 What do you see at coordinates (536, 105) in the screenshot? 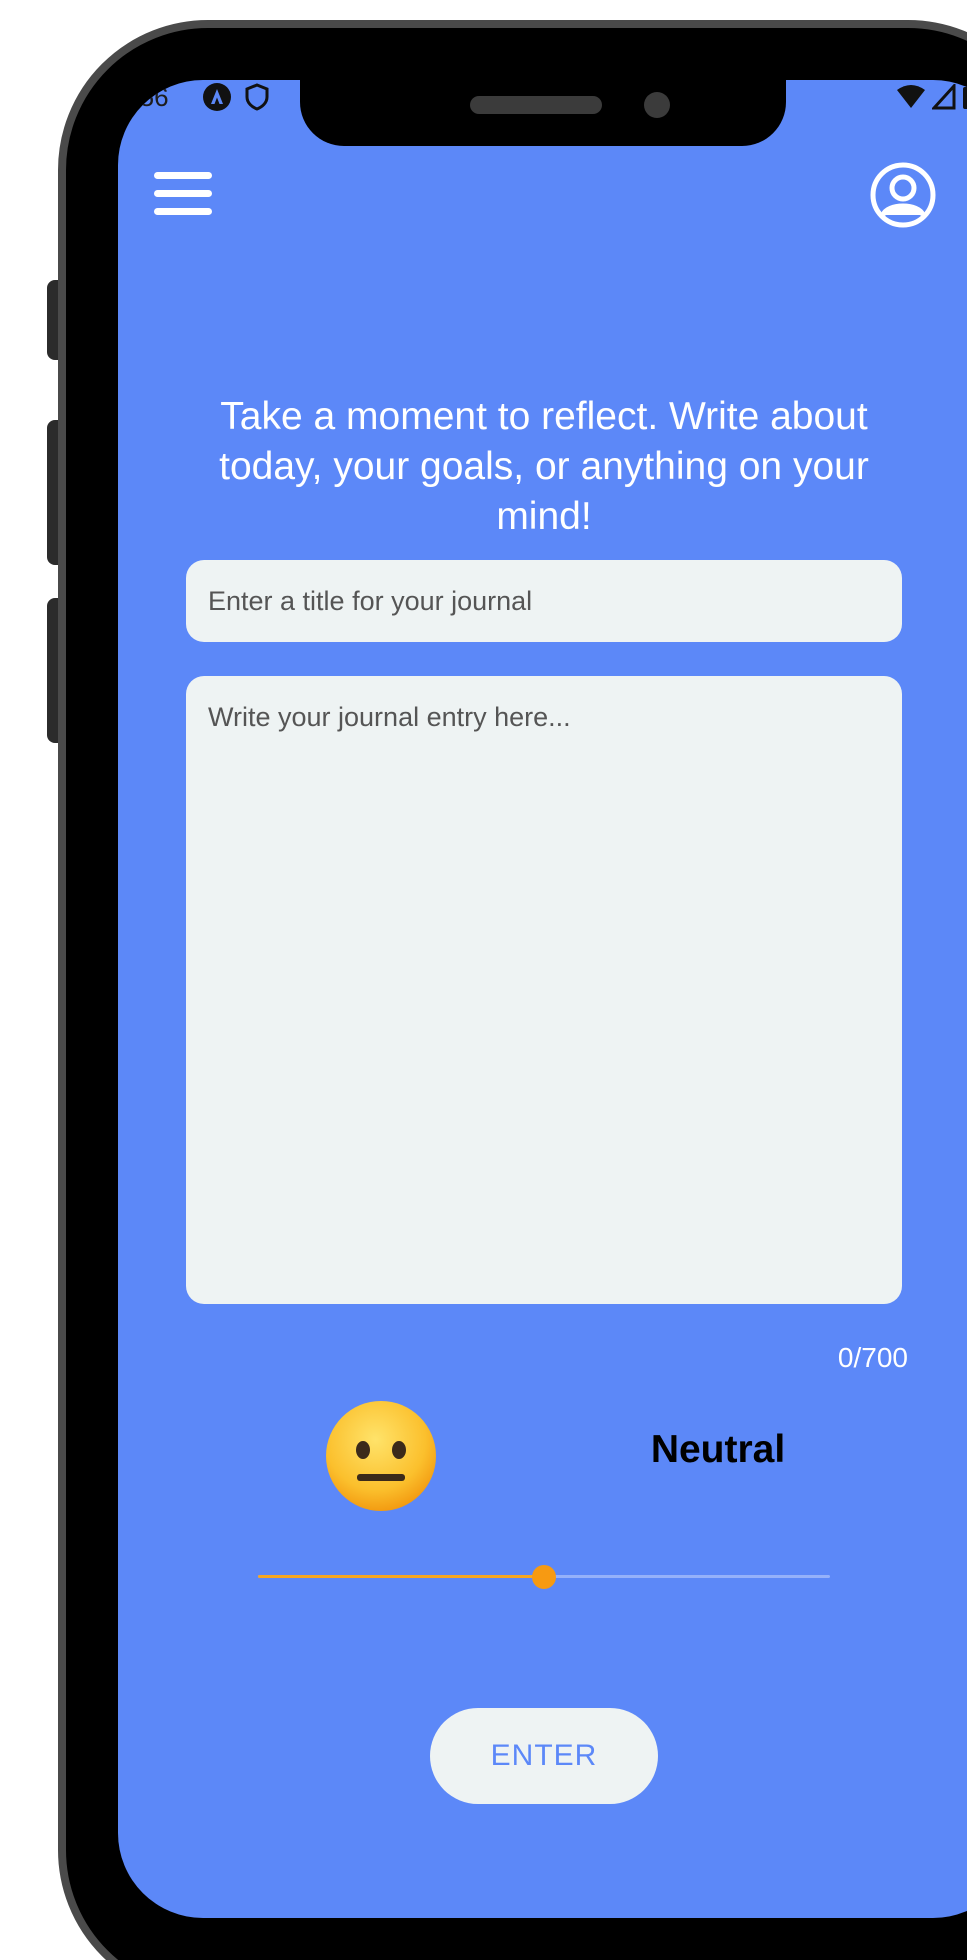
I see `earpiece-speaker` at bounding box center [536, 105].